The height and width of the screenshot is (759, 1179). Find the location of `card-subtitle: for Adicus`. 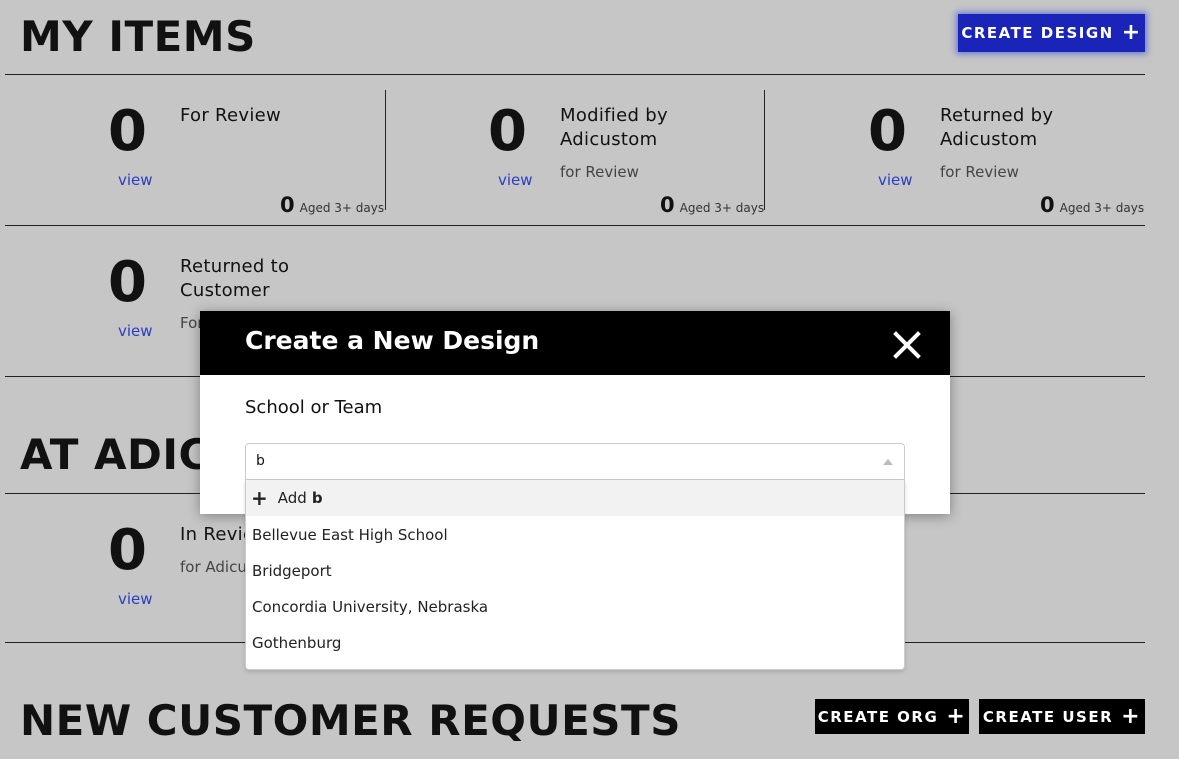

card-subtitle: for Adicus is located at coordinates (217, 567).